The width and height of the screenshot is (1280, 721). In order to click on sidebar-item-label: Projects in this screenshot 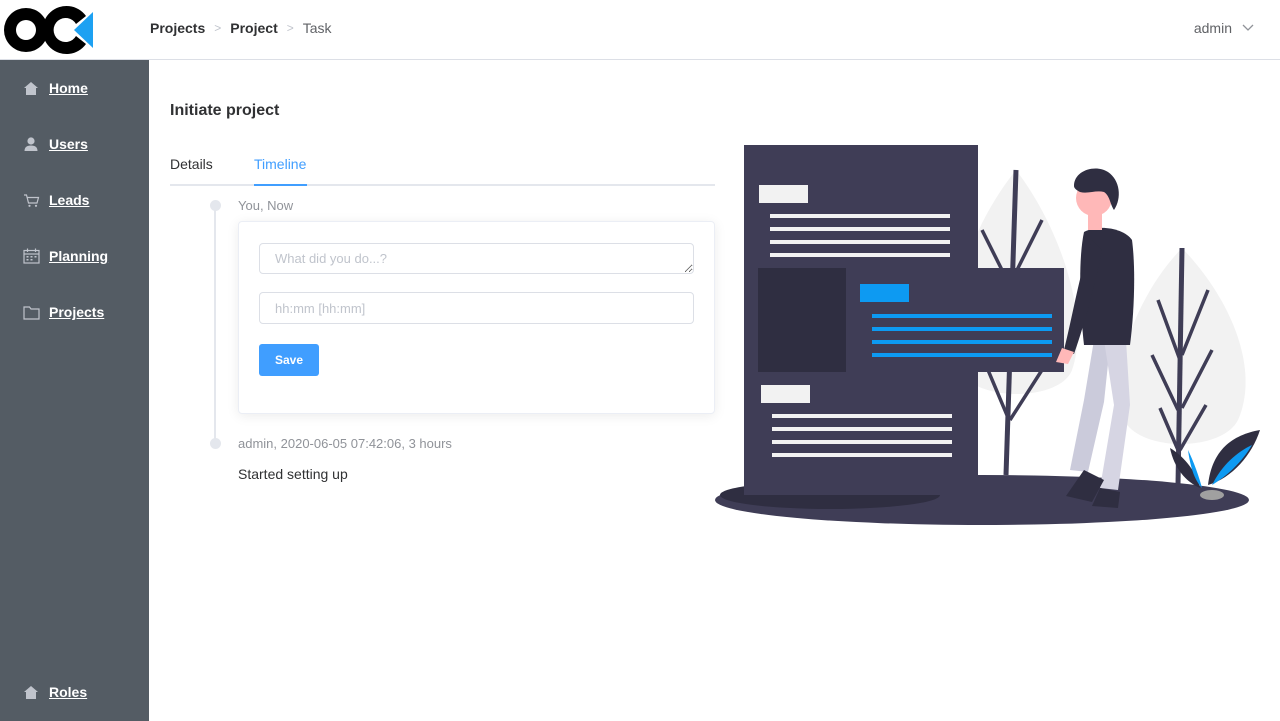, I will do `click(77, 312)`.